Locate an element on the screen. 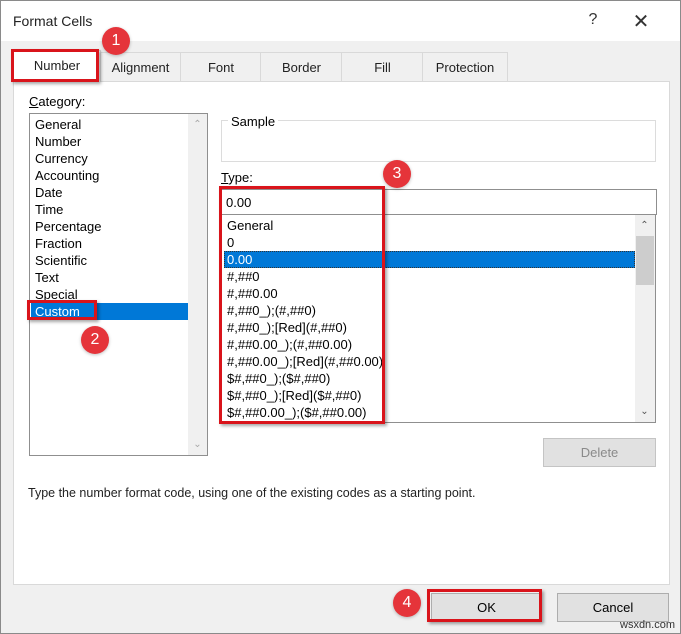 The width and height of the screenshot is (681, 634). type-label: Type: is located at coordinates (237, 177).